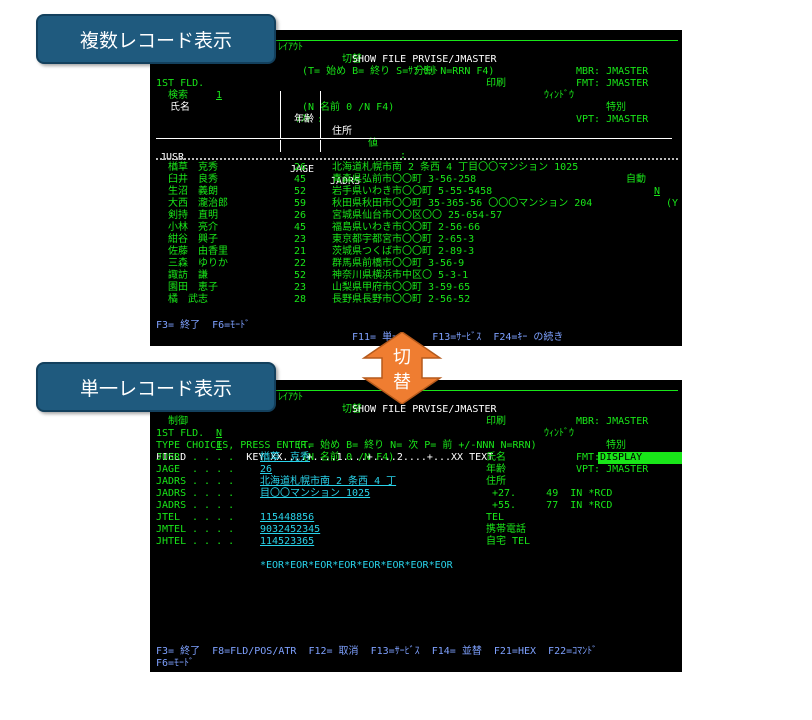 The height and width of the screenshot is (720, 812). What do you see at coordinates (417, 228) in the screenshot?
I see `table-row: 小林 亮介 45 福島県いわき市〇〇町 2-56-66` at bounding box center [417, 228].